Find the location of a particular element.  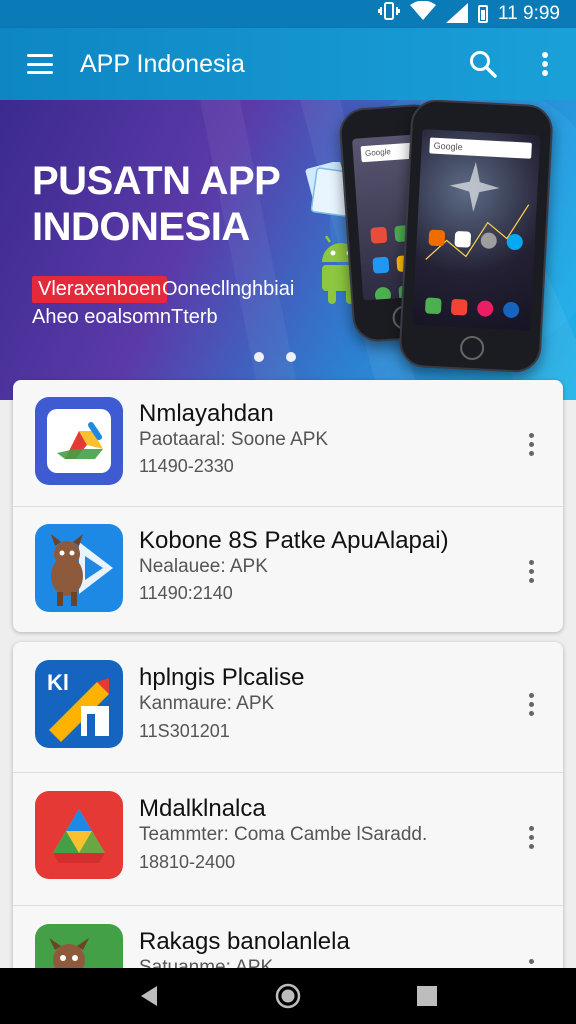

overflow-menu-button is located at coordinates (545, 64).